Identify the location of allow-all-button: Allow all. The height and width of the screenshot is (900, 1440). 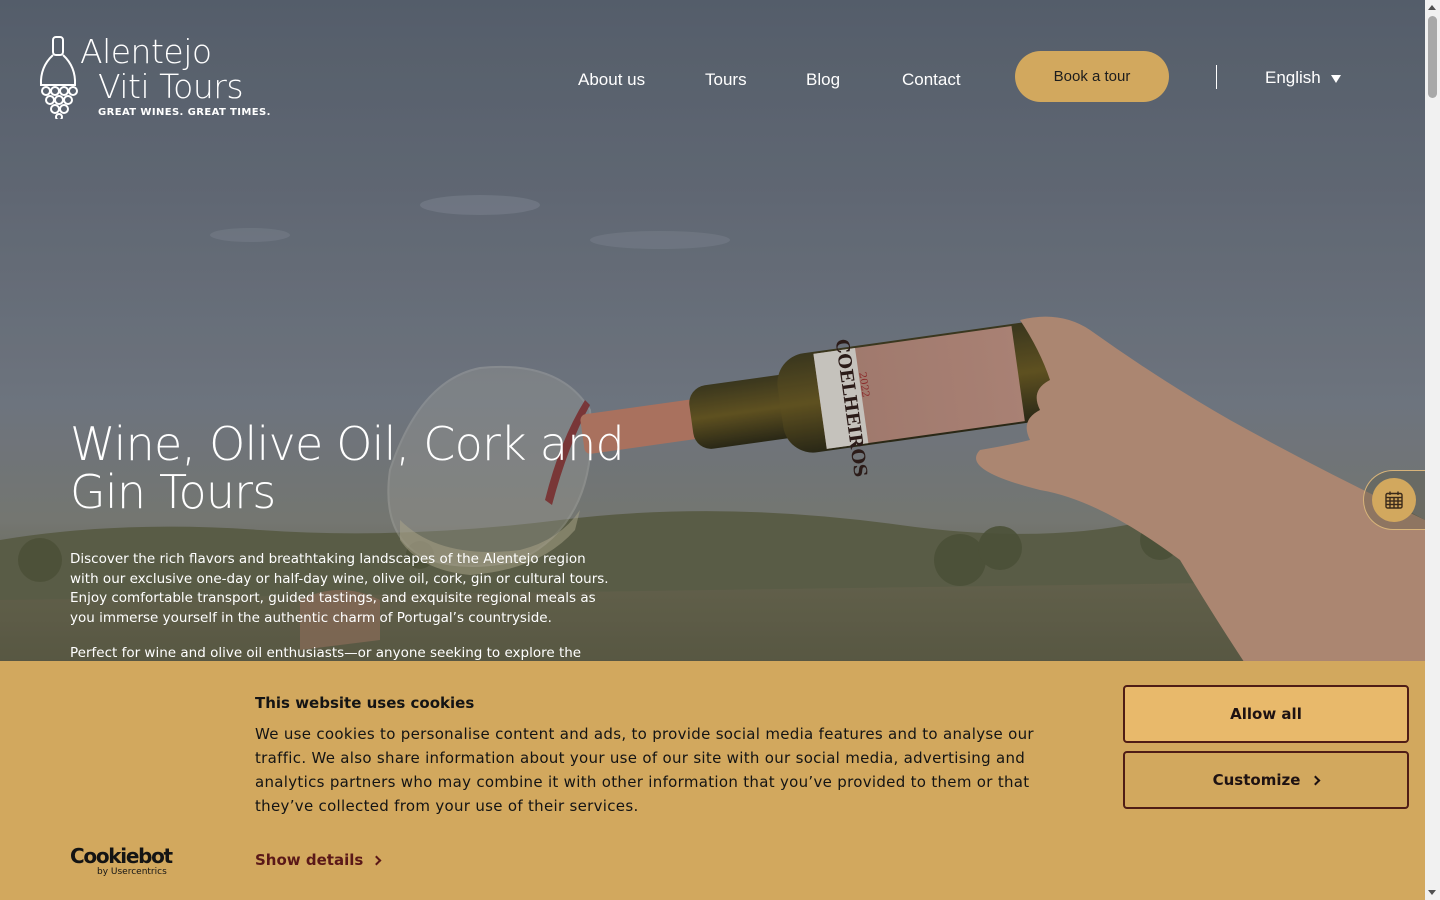
(1266, 714).